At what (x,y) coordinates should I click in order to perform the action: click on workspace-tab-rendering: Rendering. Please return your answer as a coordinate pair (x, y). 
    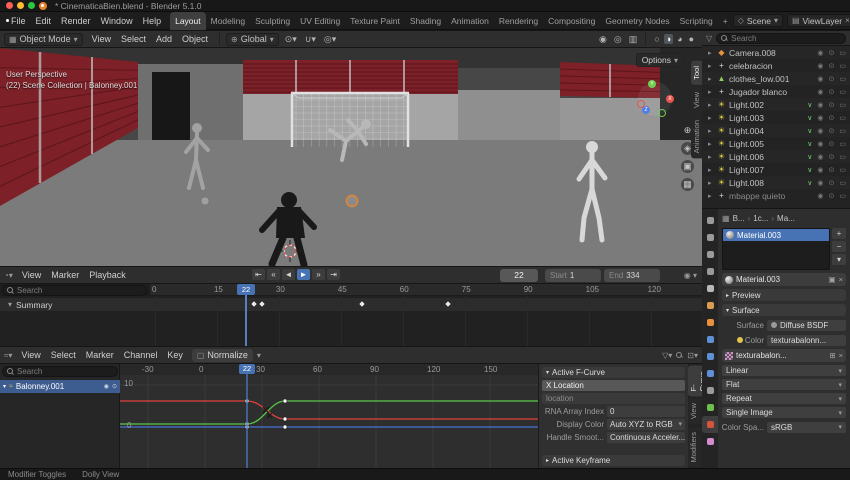
    Looking at the image, I should click on (518, 21).